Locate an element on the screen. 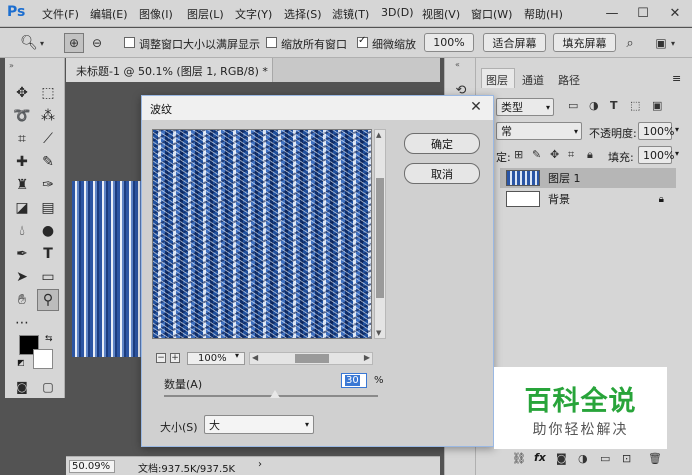 The width and height of the screenshot is (692, 475). zoom-all-windows-checkbox is located at coordinates (271, 42).